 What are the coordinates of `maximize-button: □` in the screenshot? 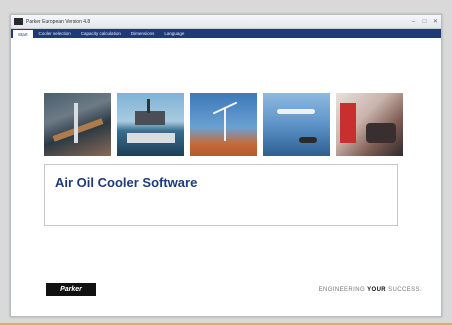 It's located at (424, 22).